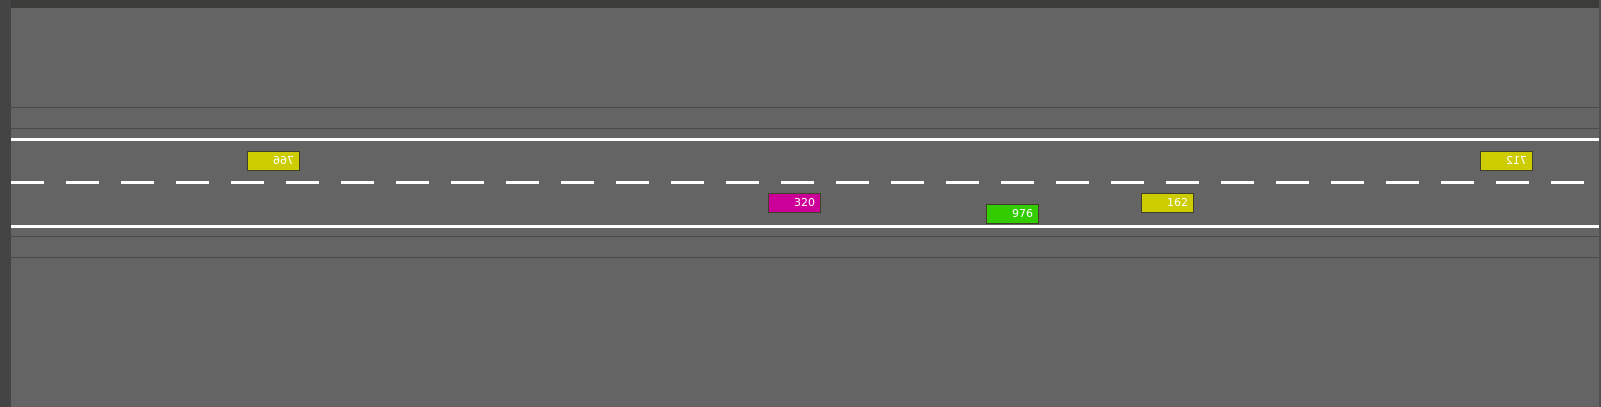 This screenshot has width=1601, height=407. What do you see at coordinates (805, 128) in the screenshot?
I see `road-edge-line-inner-top` at bounding box center [805, 128].